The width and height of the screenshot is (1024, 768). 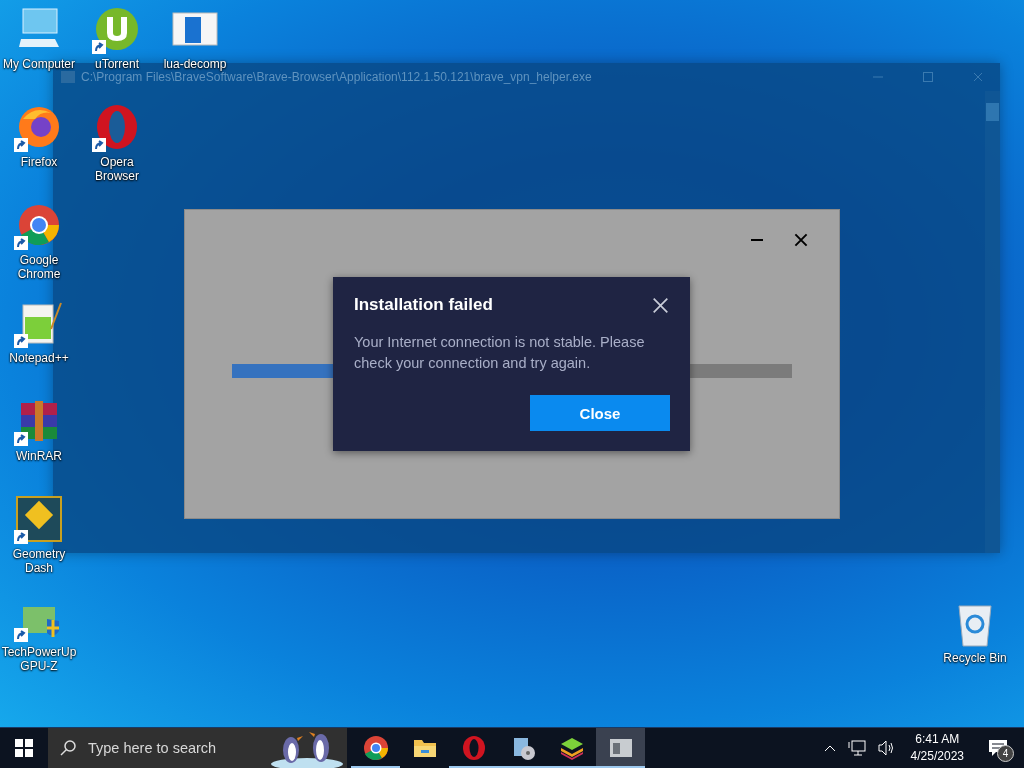 What do you see at coordinates (163, 748) in the screenshot?
I see `search-input: Type here to search` at bounding box center [163, 748].